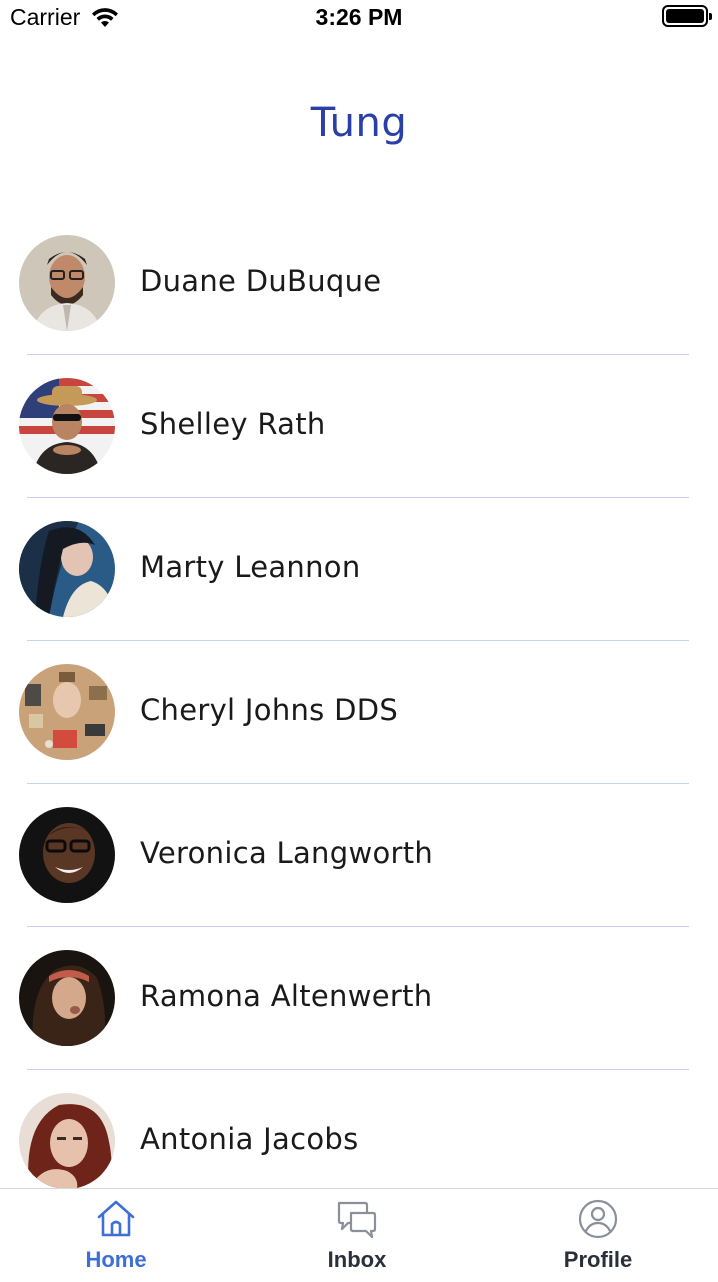 The height and width of the screenshot is (1282, 718). I want to click on contact-row: Ramona Altenwerth, so click(359, 998).